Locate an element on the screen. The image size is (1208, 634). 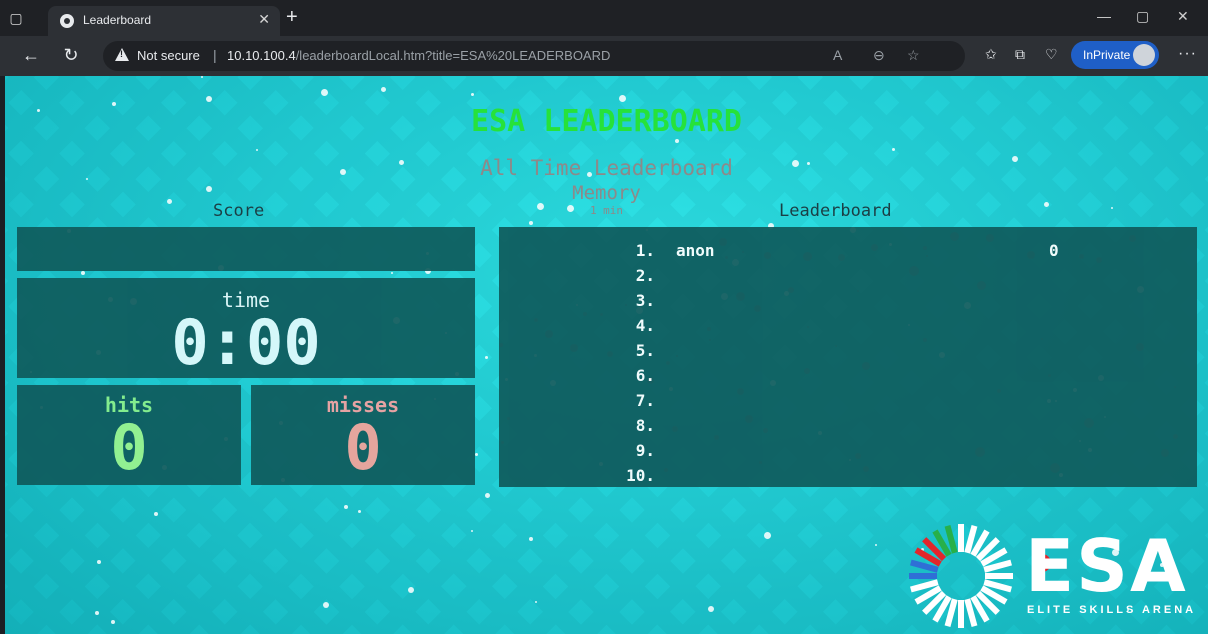
restore-icon: ▢ is located at coordinates (1142, 16).